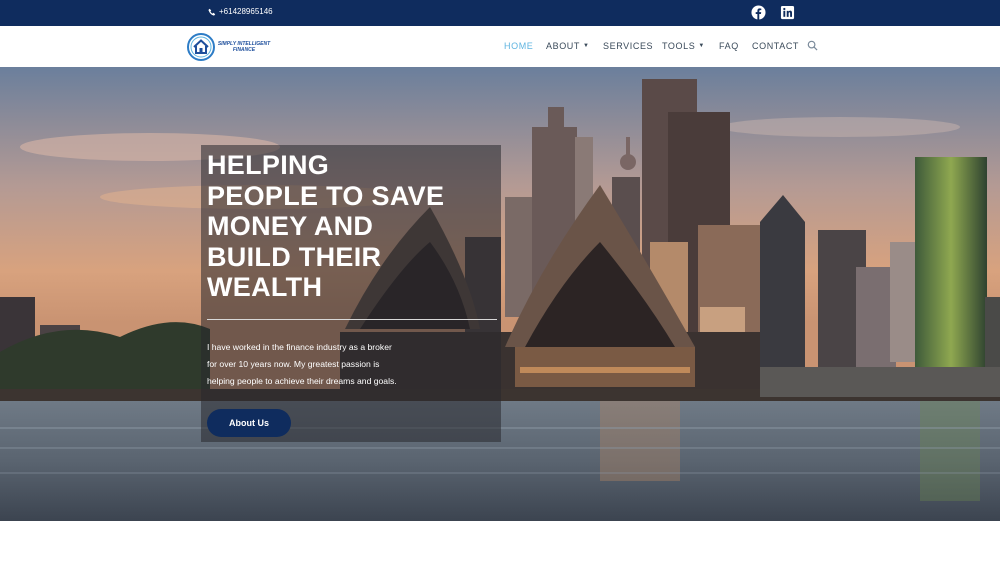 This screenshot has height=569, width=1000. What do you see at coordinates (500, 545) in the screenshot?
I see `page-bottom-area` at bounding box center [500, 545].